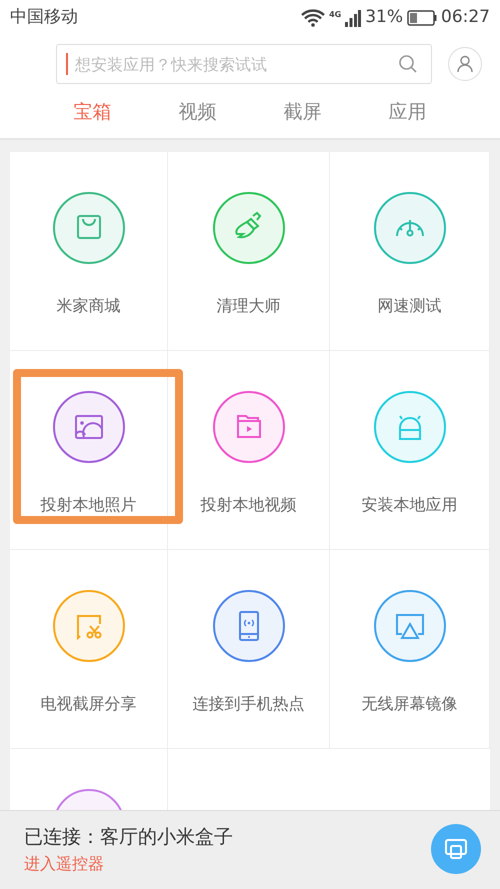 The height and width of the screenshot is (889, 500). What do you see at coordinates (422, 18) in the screenshot?
I see `battery-icon` at bounding box center [422, 18].